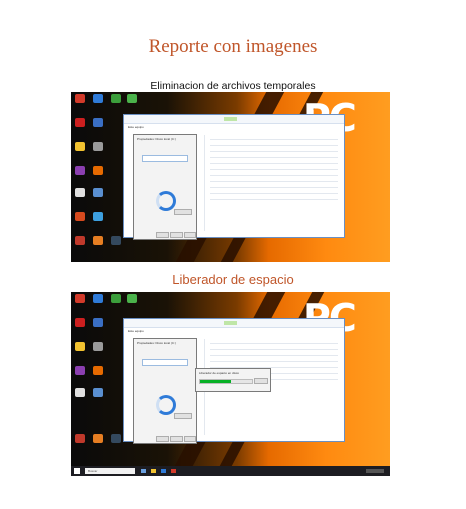  Describe the element at coordinates (233, 279) in the screenshot. I see `section-caption-disk-cleanup: Liberador de espacio` at that location.